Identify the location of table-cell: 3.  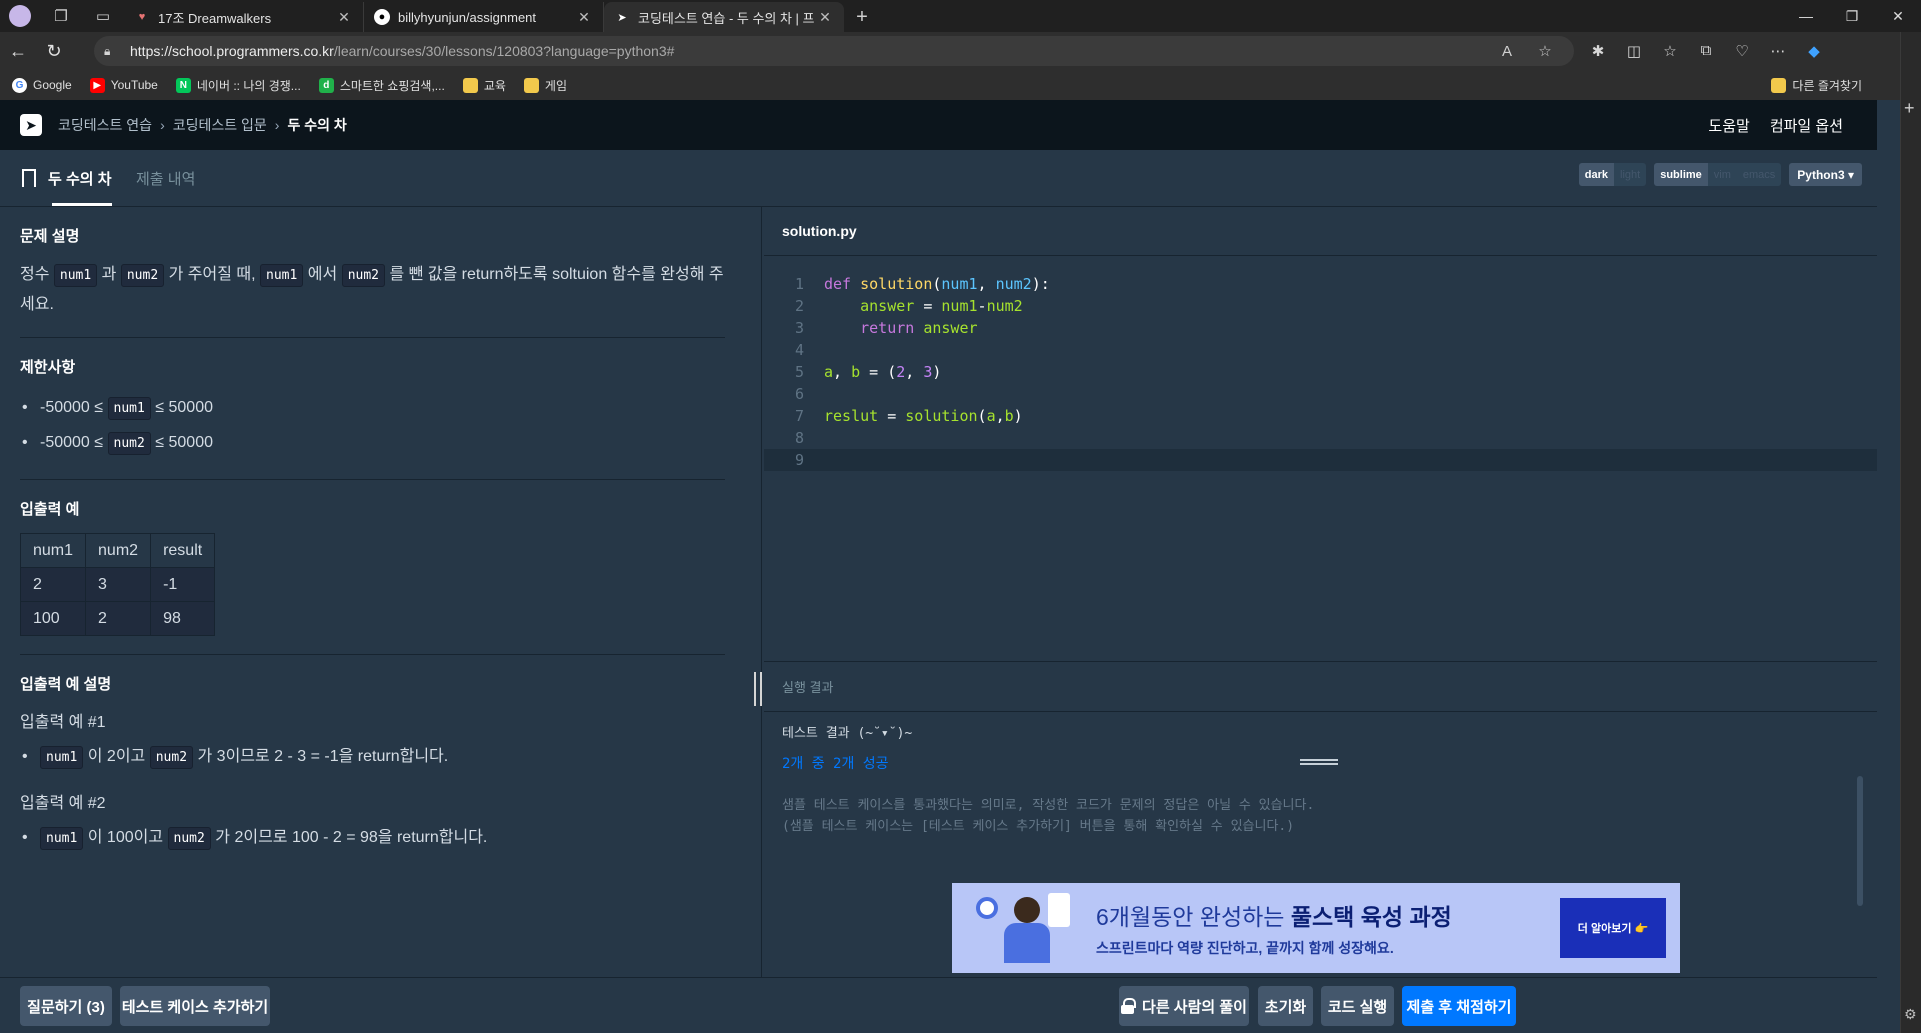
(118, 584).